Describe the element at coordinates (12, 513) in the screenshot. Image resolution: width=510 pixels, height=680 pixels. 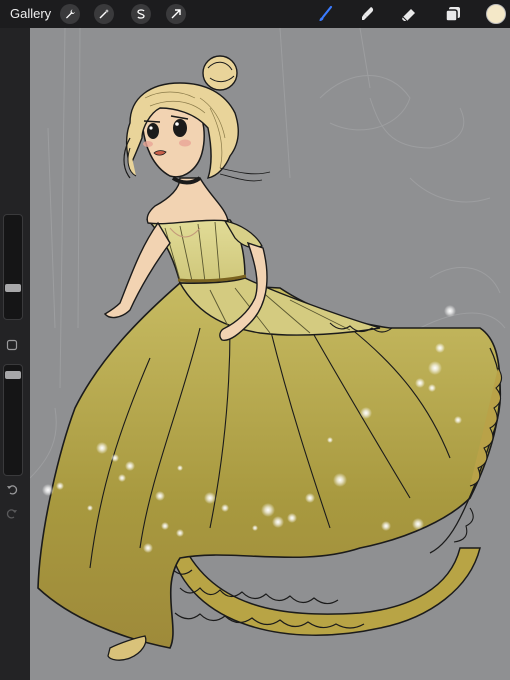
I see `redo-icon` at that location.